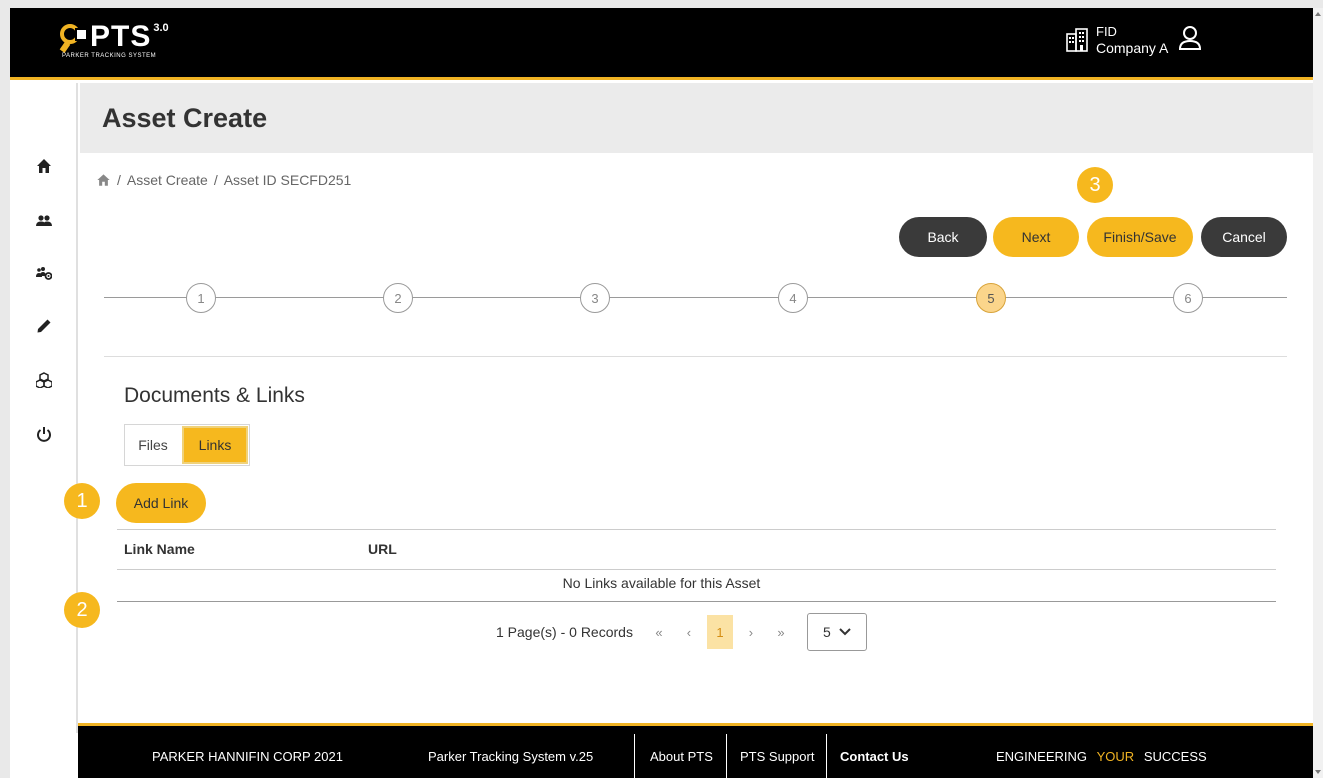  What do you see at coordinates (564, 632) in the screenshot?
I see `pagination-summary: 1 Page(s) - 0 Records` at bounding box center [564, 632].